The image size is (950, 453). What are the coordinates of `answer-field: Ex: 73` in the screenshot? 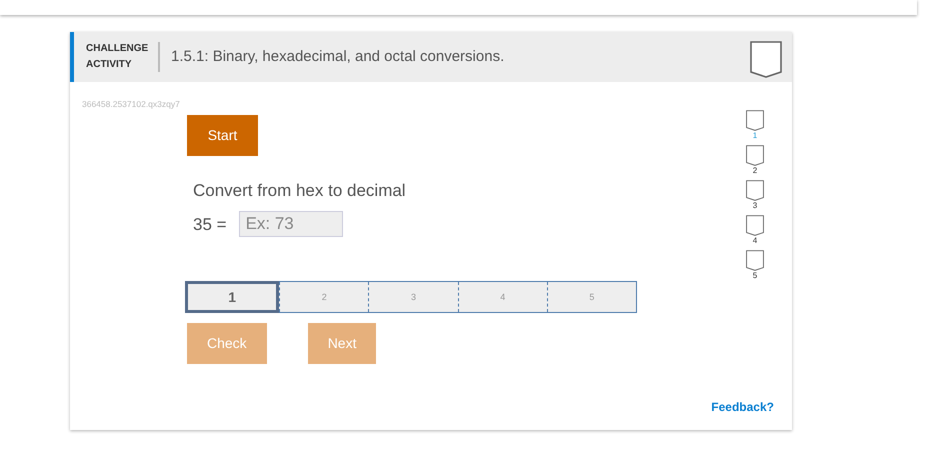 It's located at (290, 224).